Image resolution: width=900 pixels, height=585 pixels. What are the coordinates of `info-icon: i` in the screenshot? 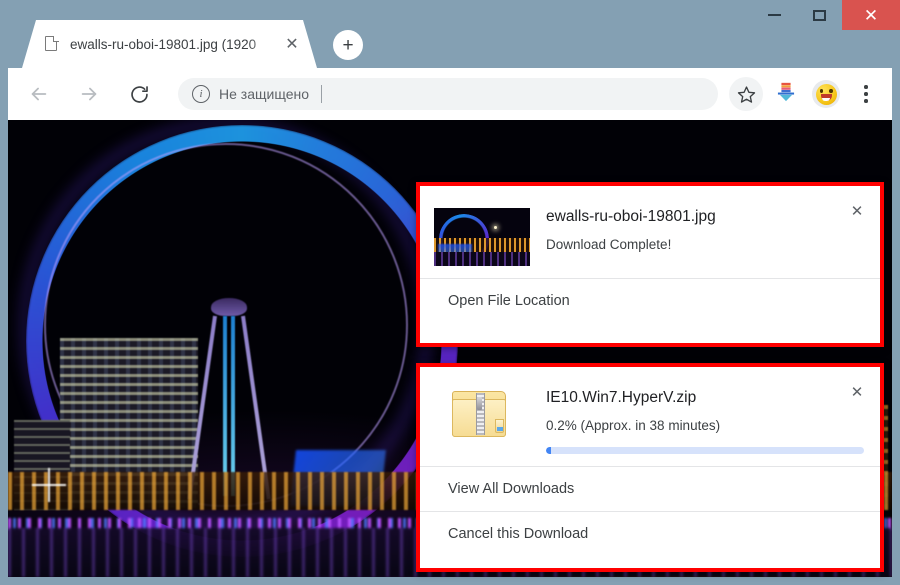 It's located at (201, 94).